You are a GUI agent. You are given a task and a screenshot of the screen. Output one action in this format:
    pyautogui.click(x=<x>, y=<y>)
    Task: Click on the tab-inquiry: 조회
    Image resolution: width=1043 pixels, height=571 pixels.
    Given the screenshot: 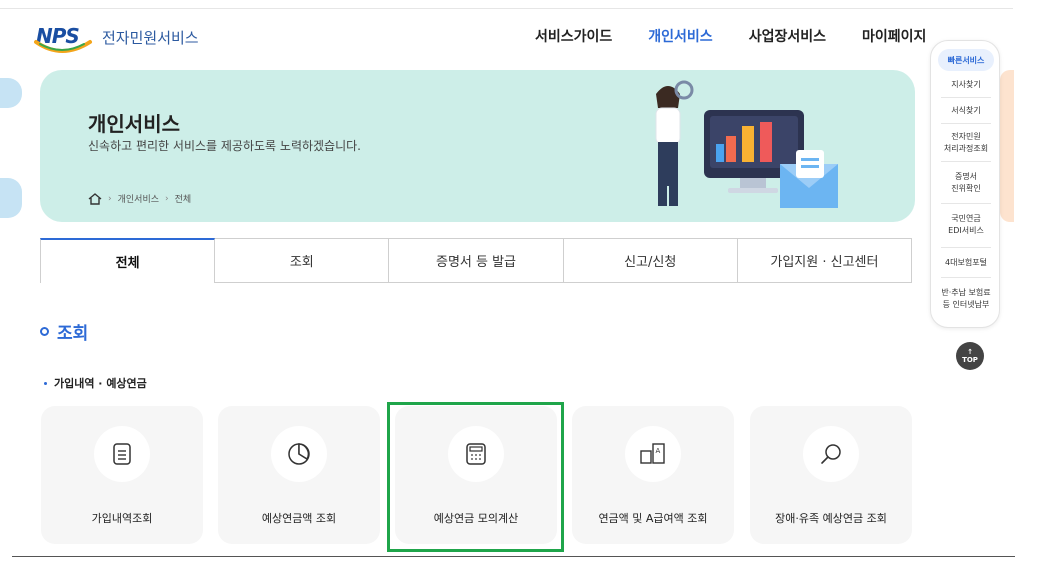 What is the action you would take?
    pyautogui.click(x=302, y=260)
    